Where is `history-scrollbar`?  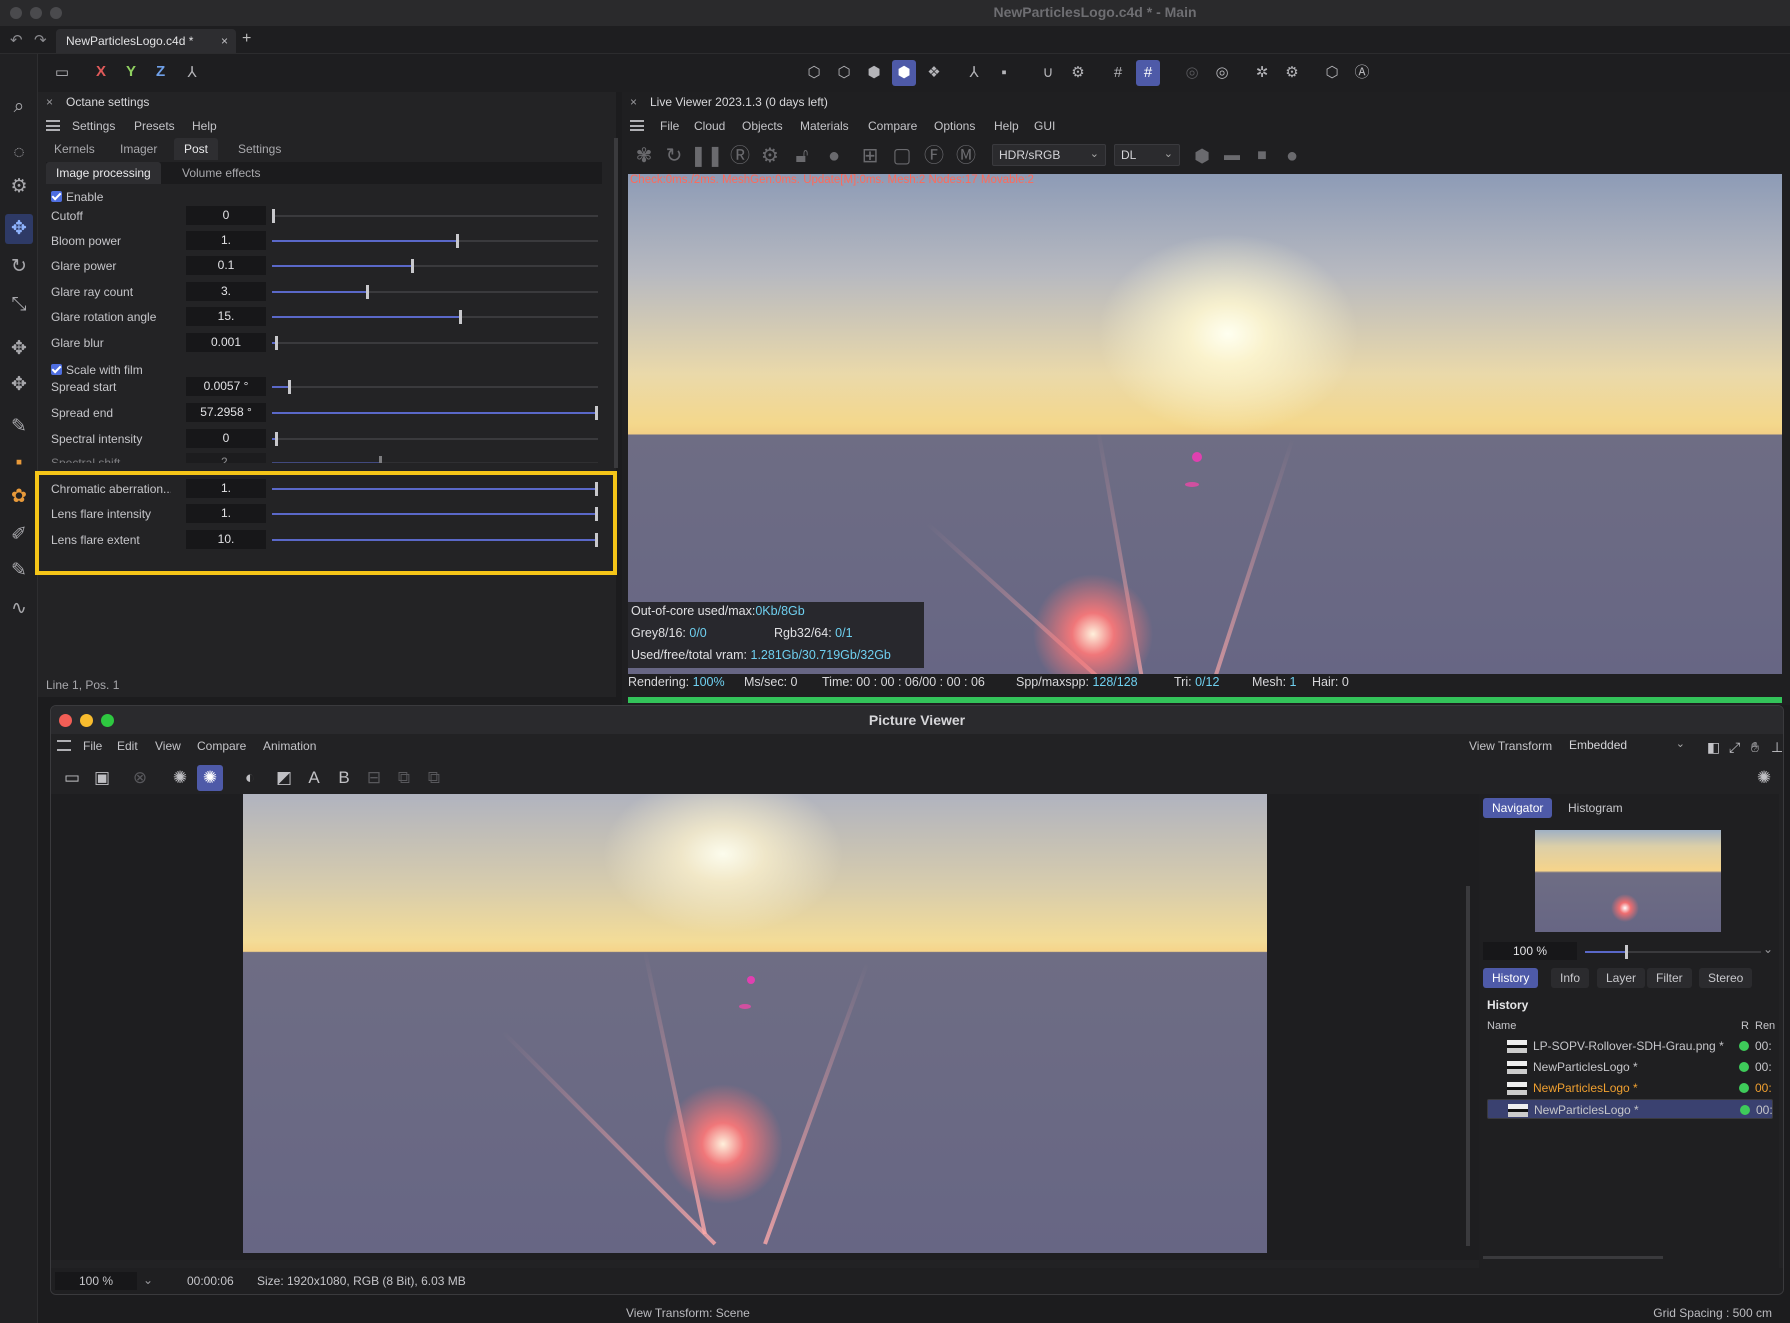
history-scrollbar is located at coordinates (1573, 1257).